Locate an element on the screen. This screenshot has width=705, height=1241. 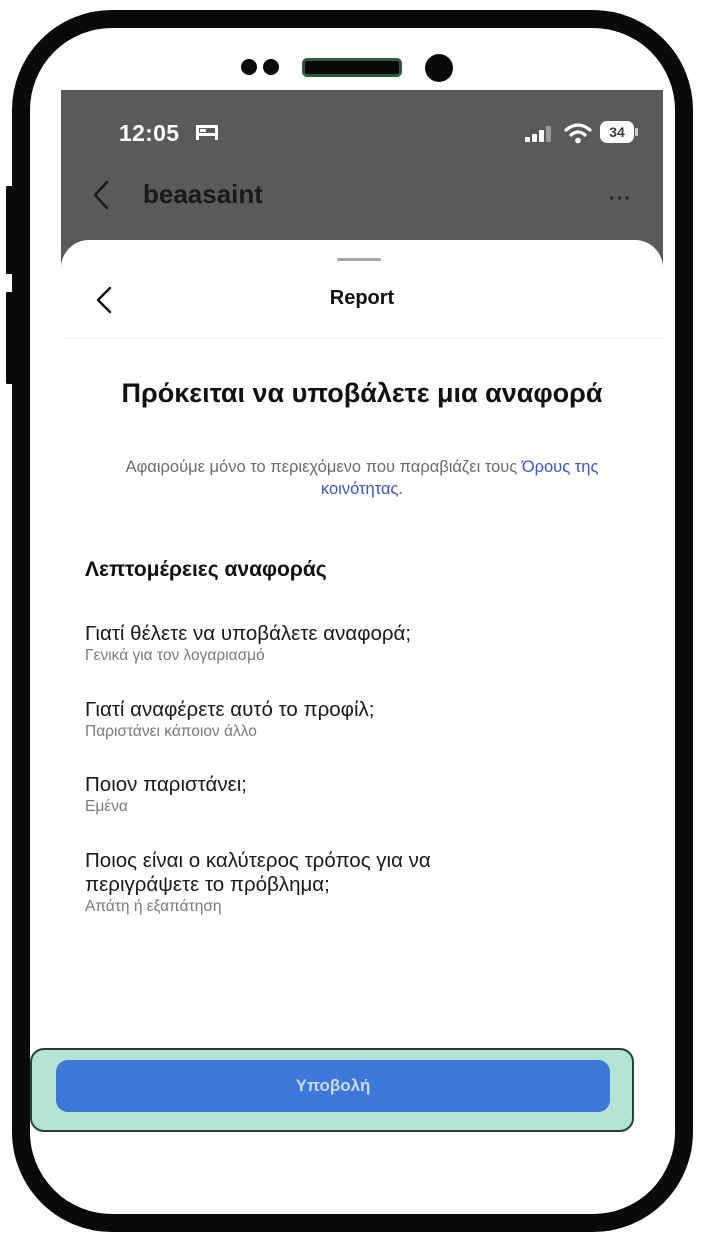
subtext-end: . is located at coordinates (401, 489).